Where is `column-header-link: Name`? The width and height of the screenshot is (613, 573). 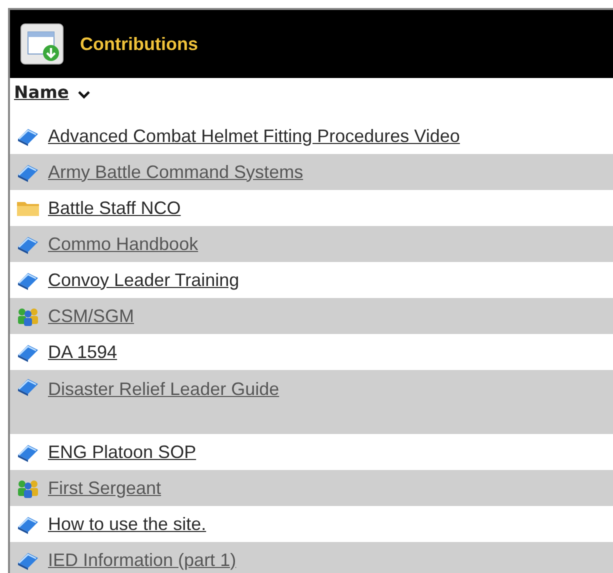
column-header-link: Name is located at coordinates (41, 94).